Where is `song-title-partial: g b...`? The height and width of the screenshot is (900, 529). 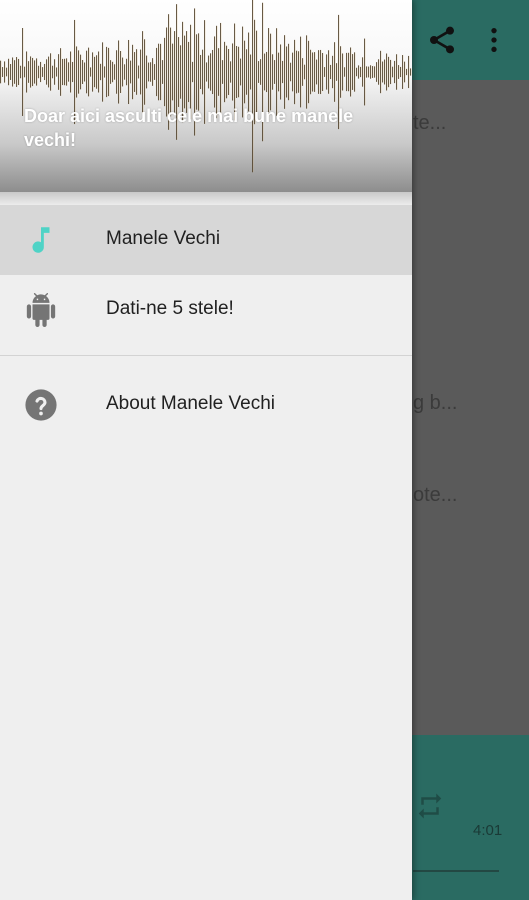
song-title-partial: g b... is located at coordinates (435, 403).